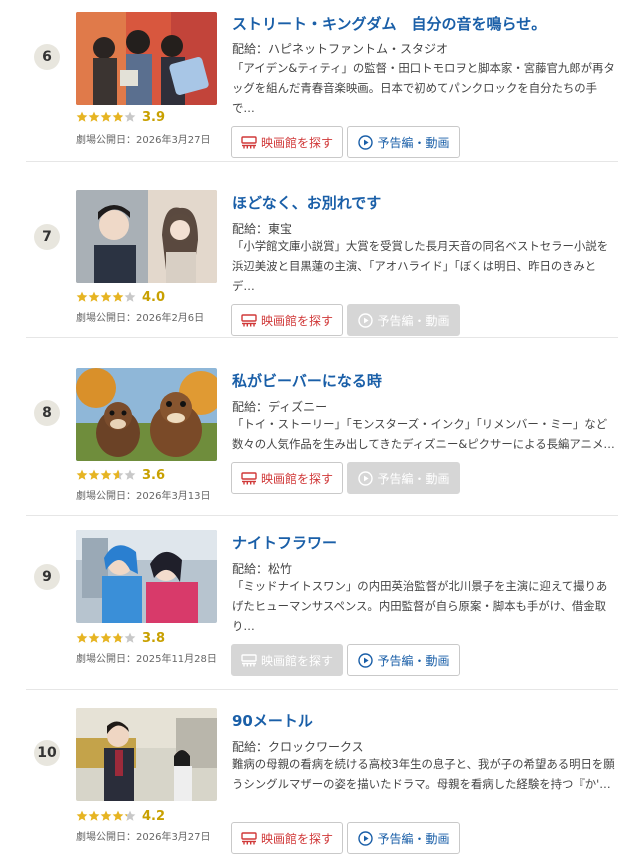 This screenshot has width=640, height=862. I want to click on rating-score: 4.0, so click(154, 297).